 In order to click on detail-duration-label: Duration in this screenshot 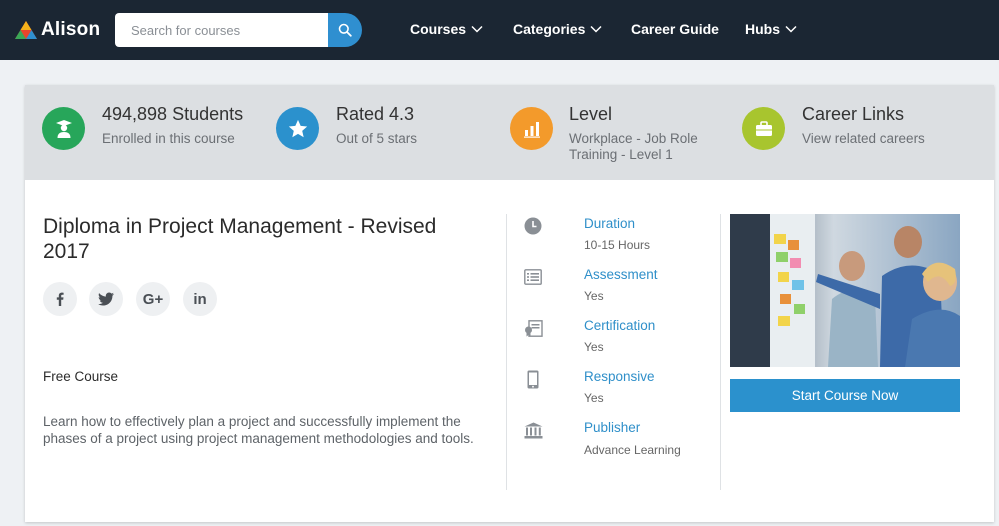, I will do `click(610, 223)`.